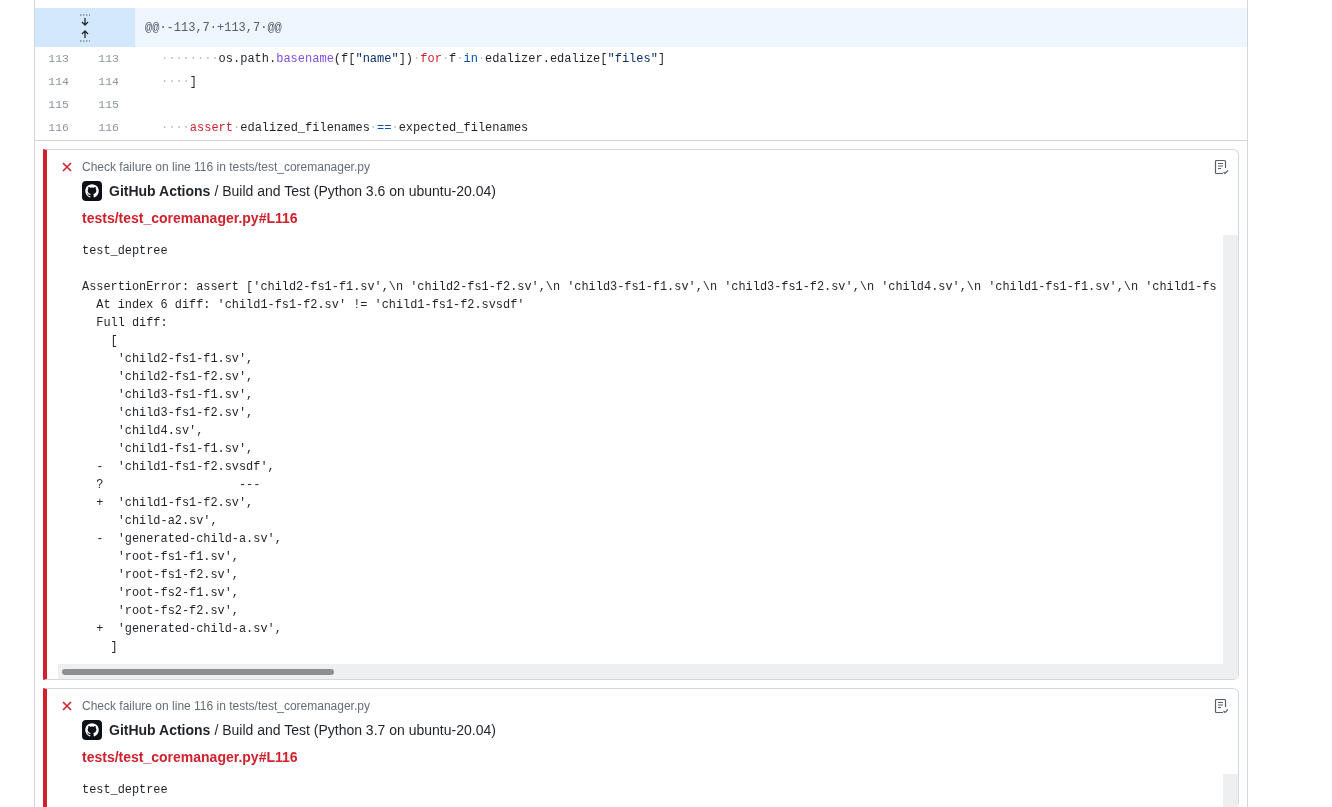 Image resolution: width=1332 pixels, height=807 pixels. I want to click on code-line: ····], so click(179, 81).